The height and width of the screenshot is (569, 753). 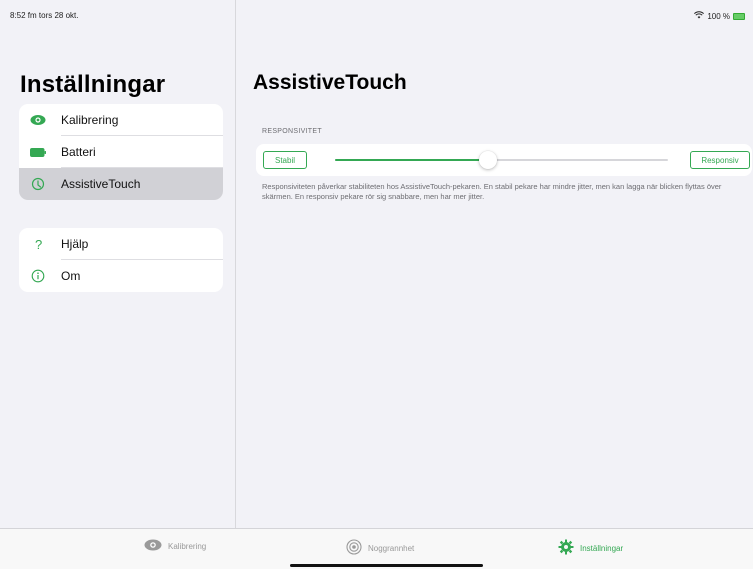 I want to click on wifi-icon, so click(x=699, y=16).